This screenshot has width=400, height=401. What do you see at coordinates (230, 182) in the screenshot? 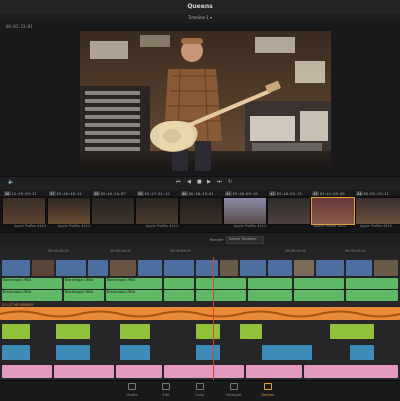
I see `loop-icon: ↻` at bounding box center [230, 182].